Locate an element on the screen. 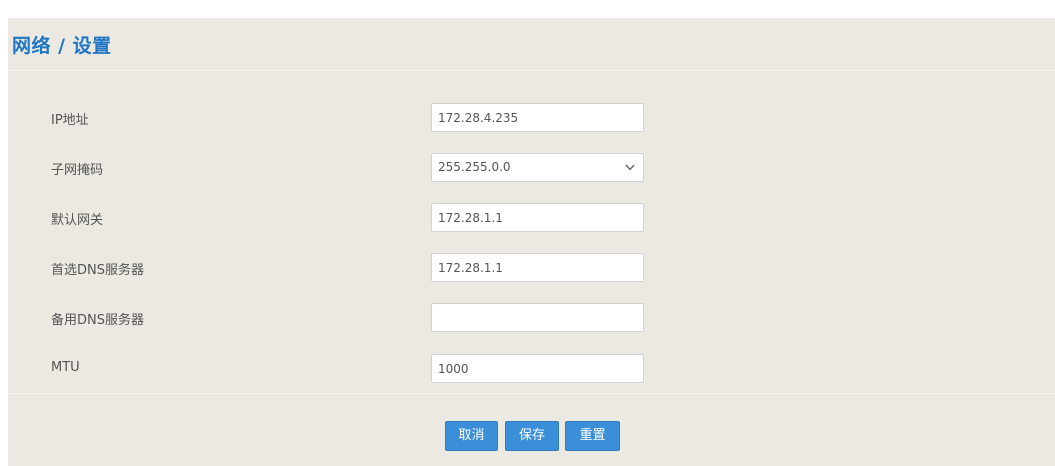 The height and width of the screenshot is (466, 1055). form-row-default-gateway: 默认网关 is located at coordinates (531, 218).